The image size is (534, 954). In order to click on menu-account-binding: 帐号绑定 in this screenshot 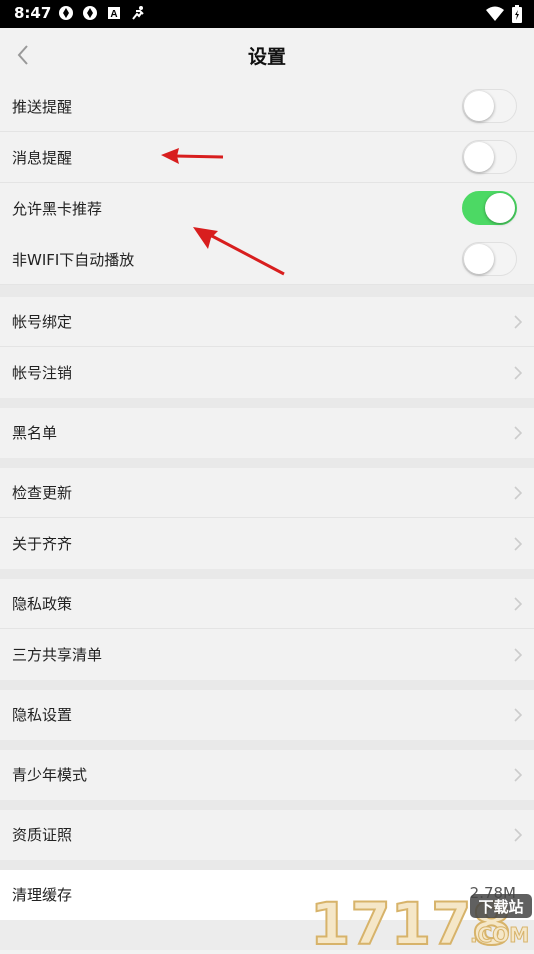, I will do `click(267, 322)`.